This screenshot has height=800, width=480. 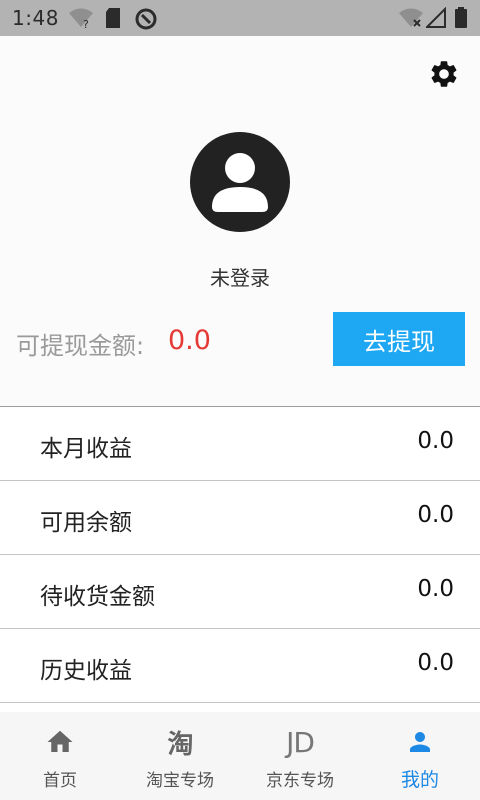 I want to click on list-item-monthly-earnings: 本月收益 0.0, so click(x=240, y=444).